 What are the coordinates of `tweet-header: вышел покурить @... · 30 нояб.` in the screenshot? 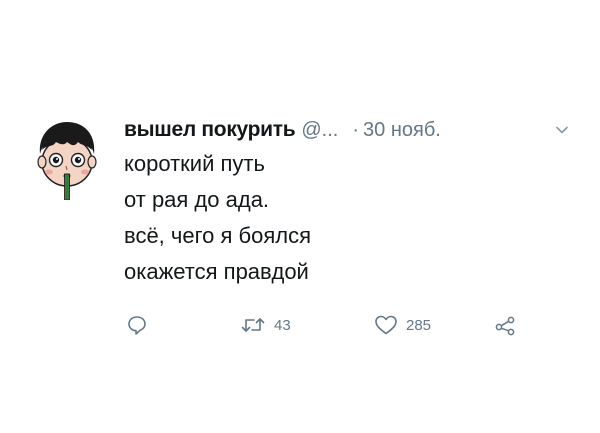 It's located at (282, 130).